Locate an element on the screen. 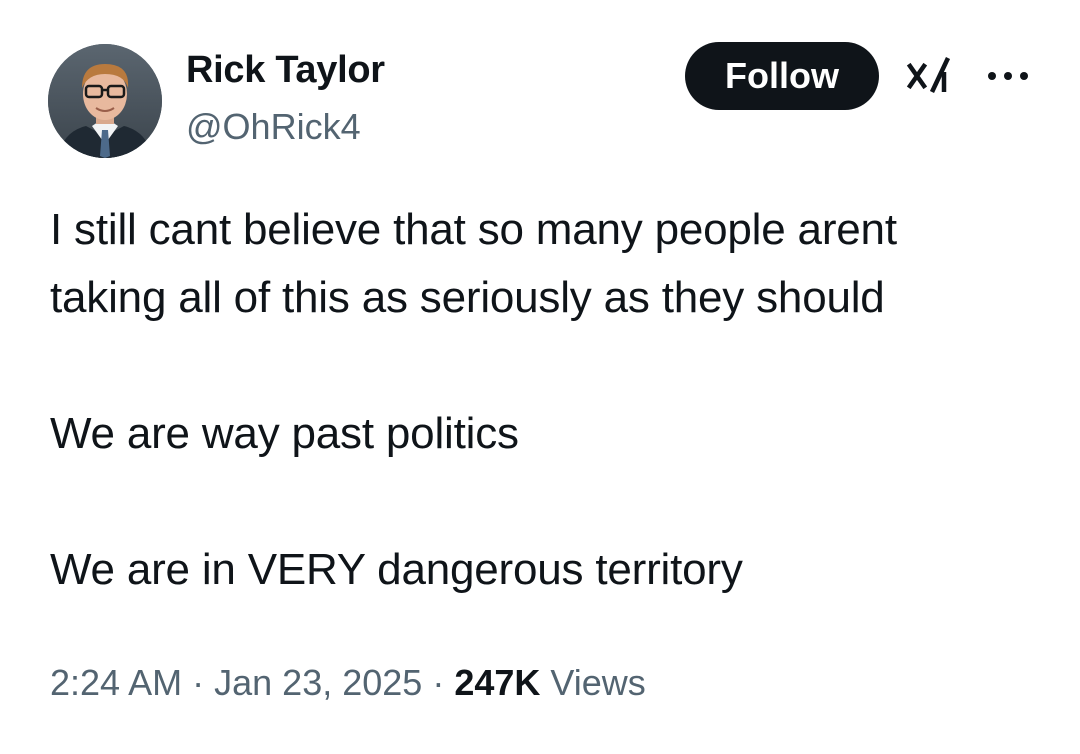 This screenshot has width=1080, height=754. tweet-line: We are way past politics is located at coordinates (284, 433).